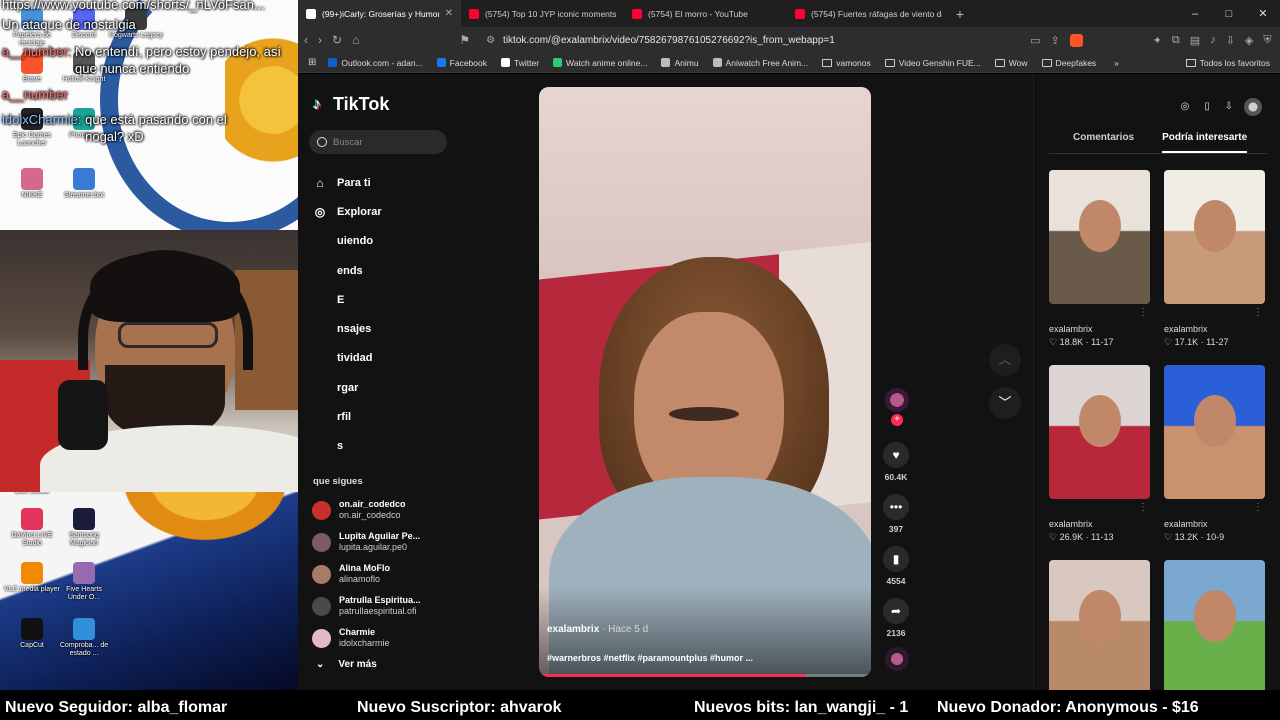  What do you see at coordinates (896, 462) in the screenshot?
I see `like-button: ♥ 60.4K` at bounding box center [896, 462].